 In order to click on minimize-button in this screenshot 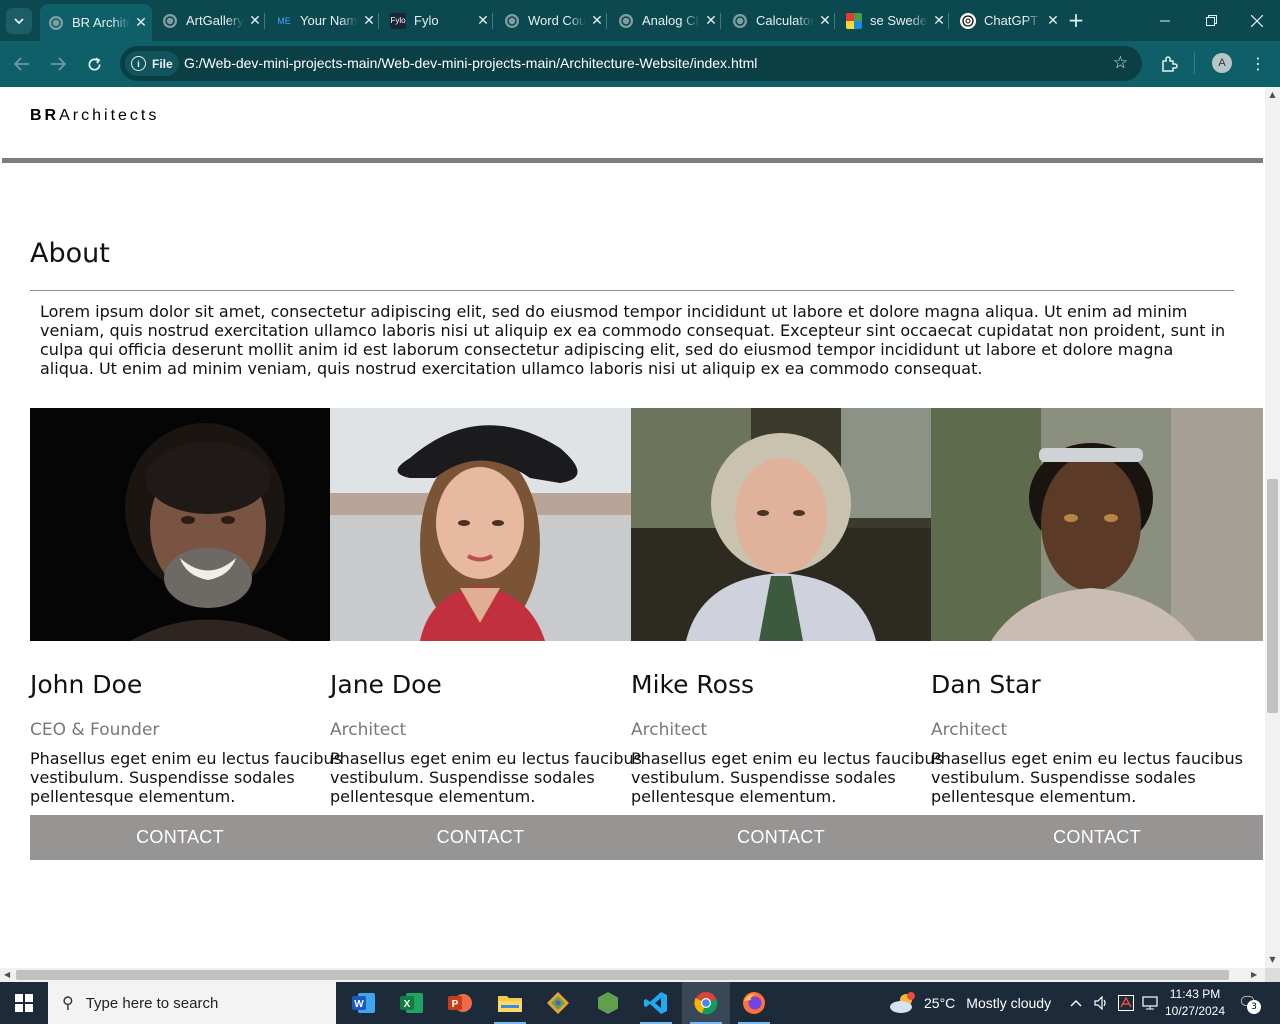, I will do `click(1165, 20)`.